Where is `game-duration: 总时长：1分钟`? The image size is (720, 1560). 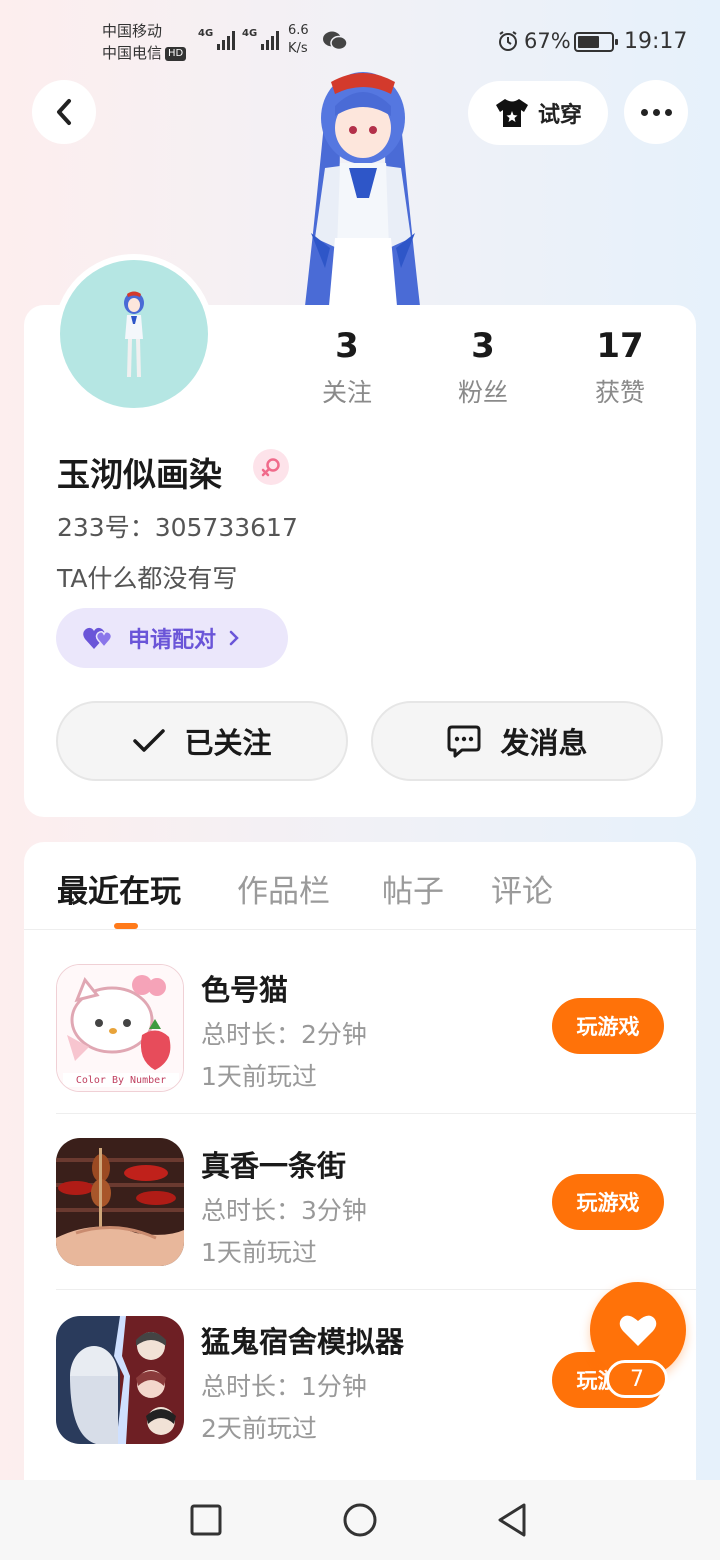
game-duration: 总时长：1分钟 is located at coordinates (284, 1386).